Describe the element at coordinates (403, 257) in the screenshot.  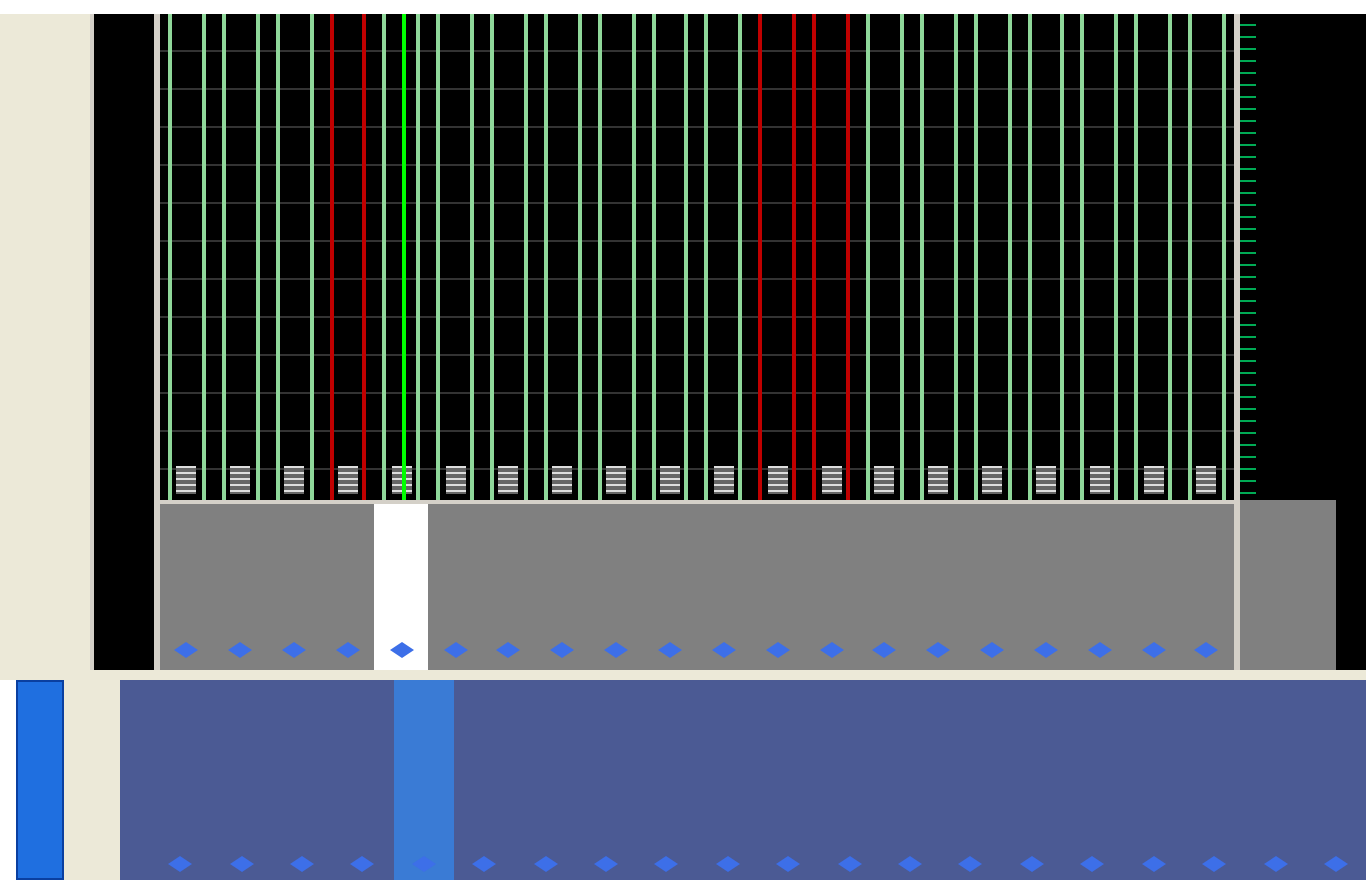
I see `cursor-line` at that location.